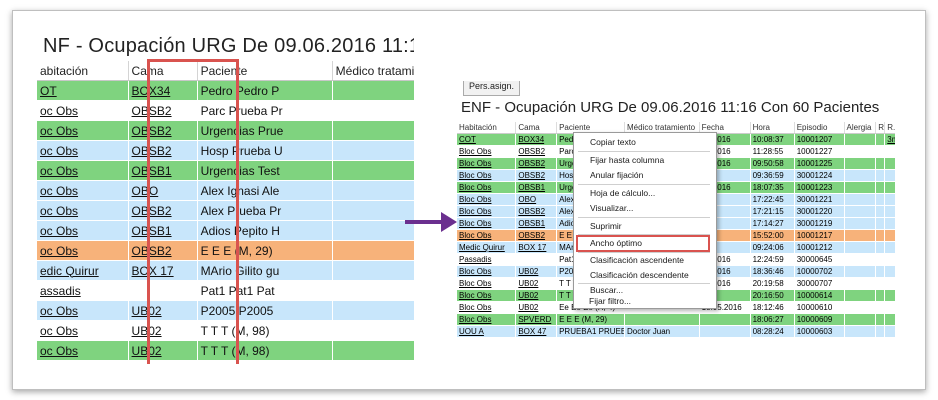 The image size is (938, 400). Describe the element at coordinates (616, 175) in the screenshot. I see `menu-item-anular-fijacion: Anular fijación` at that location.